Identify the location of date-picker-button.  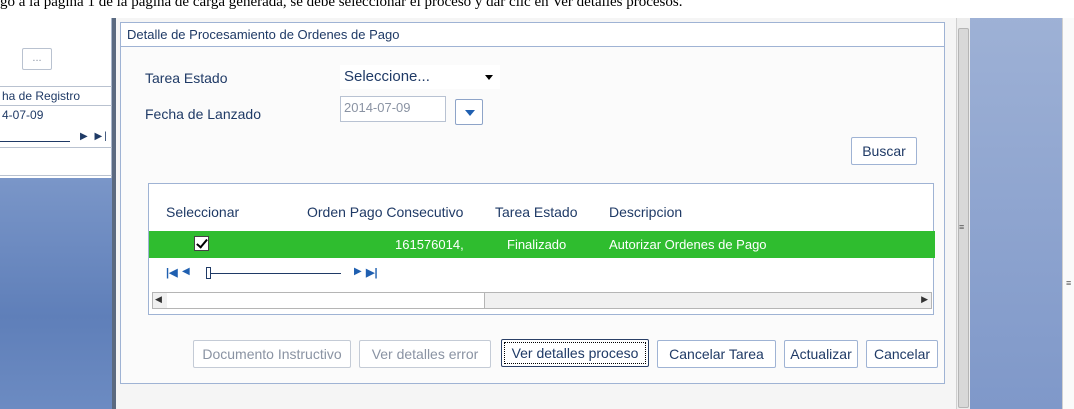
(469, 112).